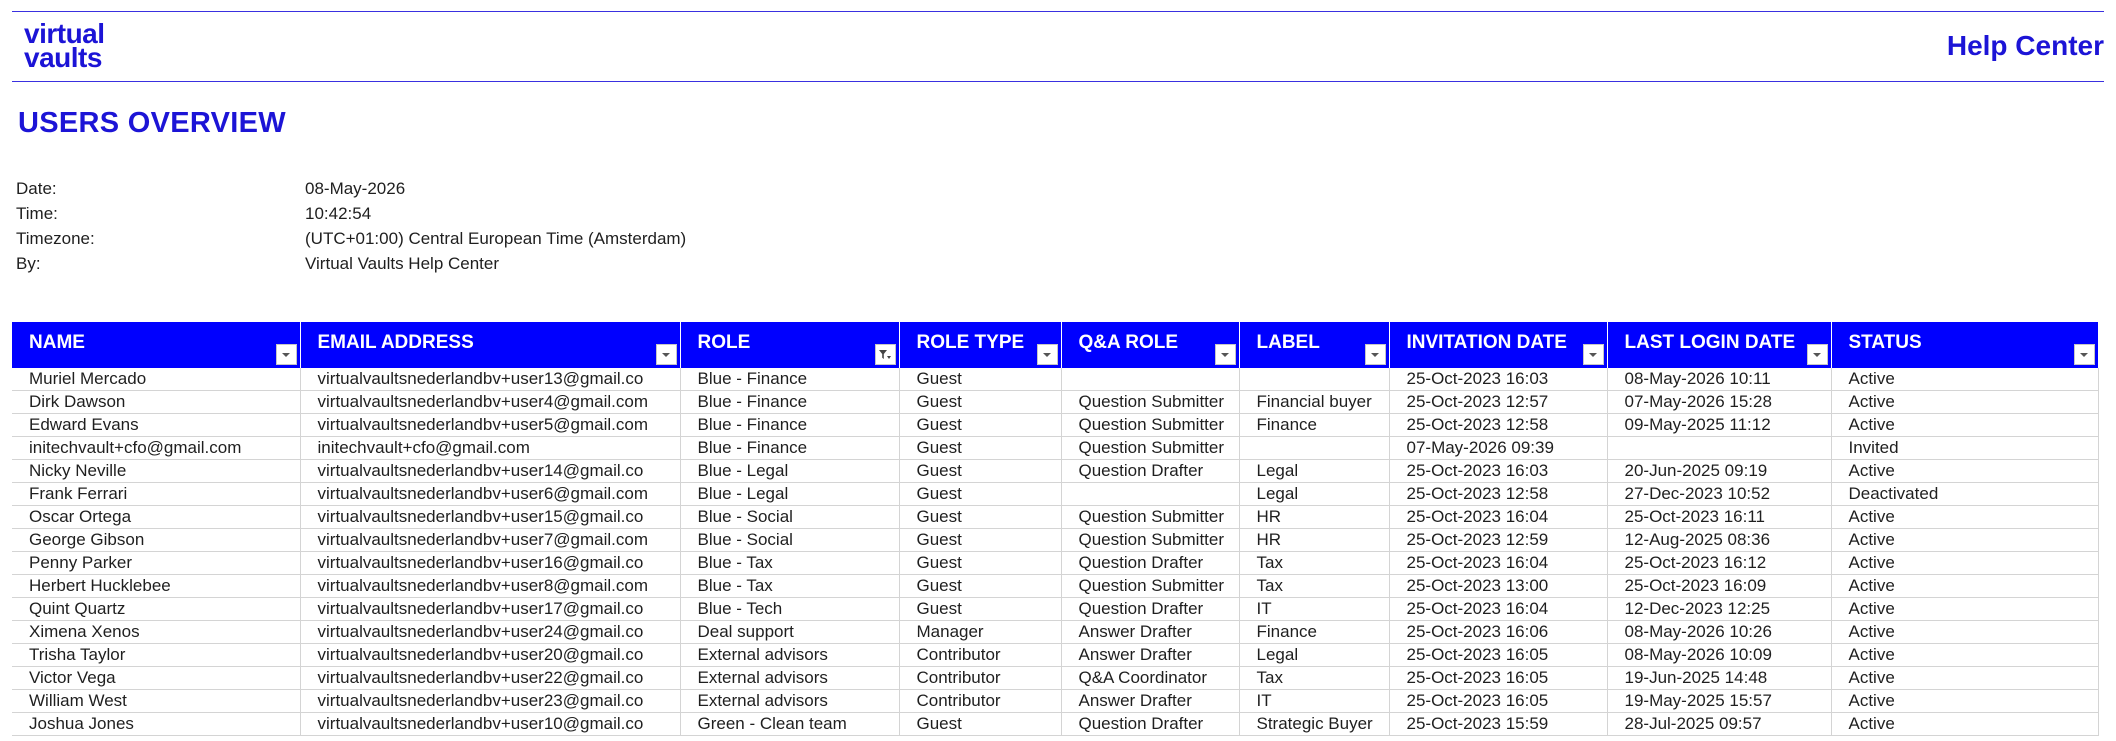  What do you see at coordinates (490, 448) in the screenshot?
I see `cell-email-address: initechvault+cfo@gmail.com` at bounding box center [490, 448].